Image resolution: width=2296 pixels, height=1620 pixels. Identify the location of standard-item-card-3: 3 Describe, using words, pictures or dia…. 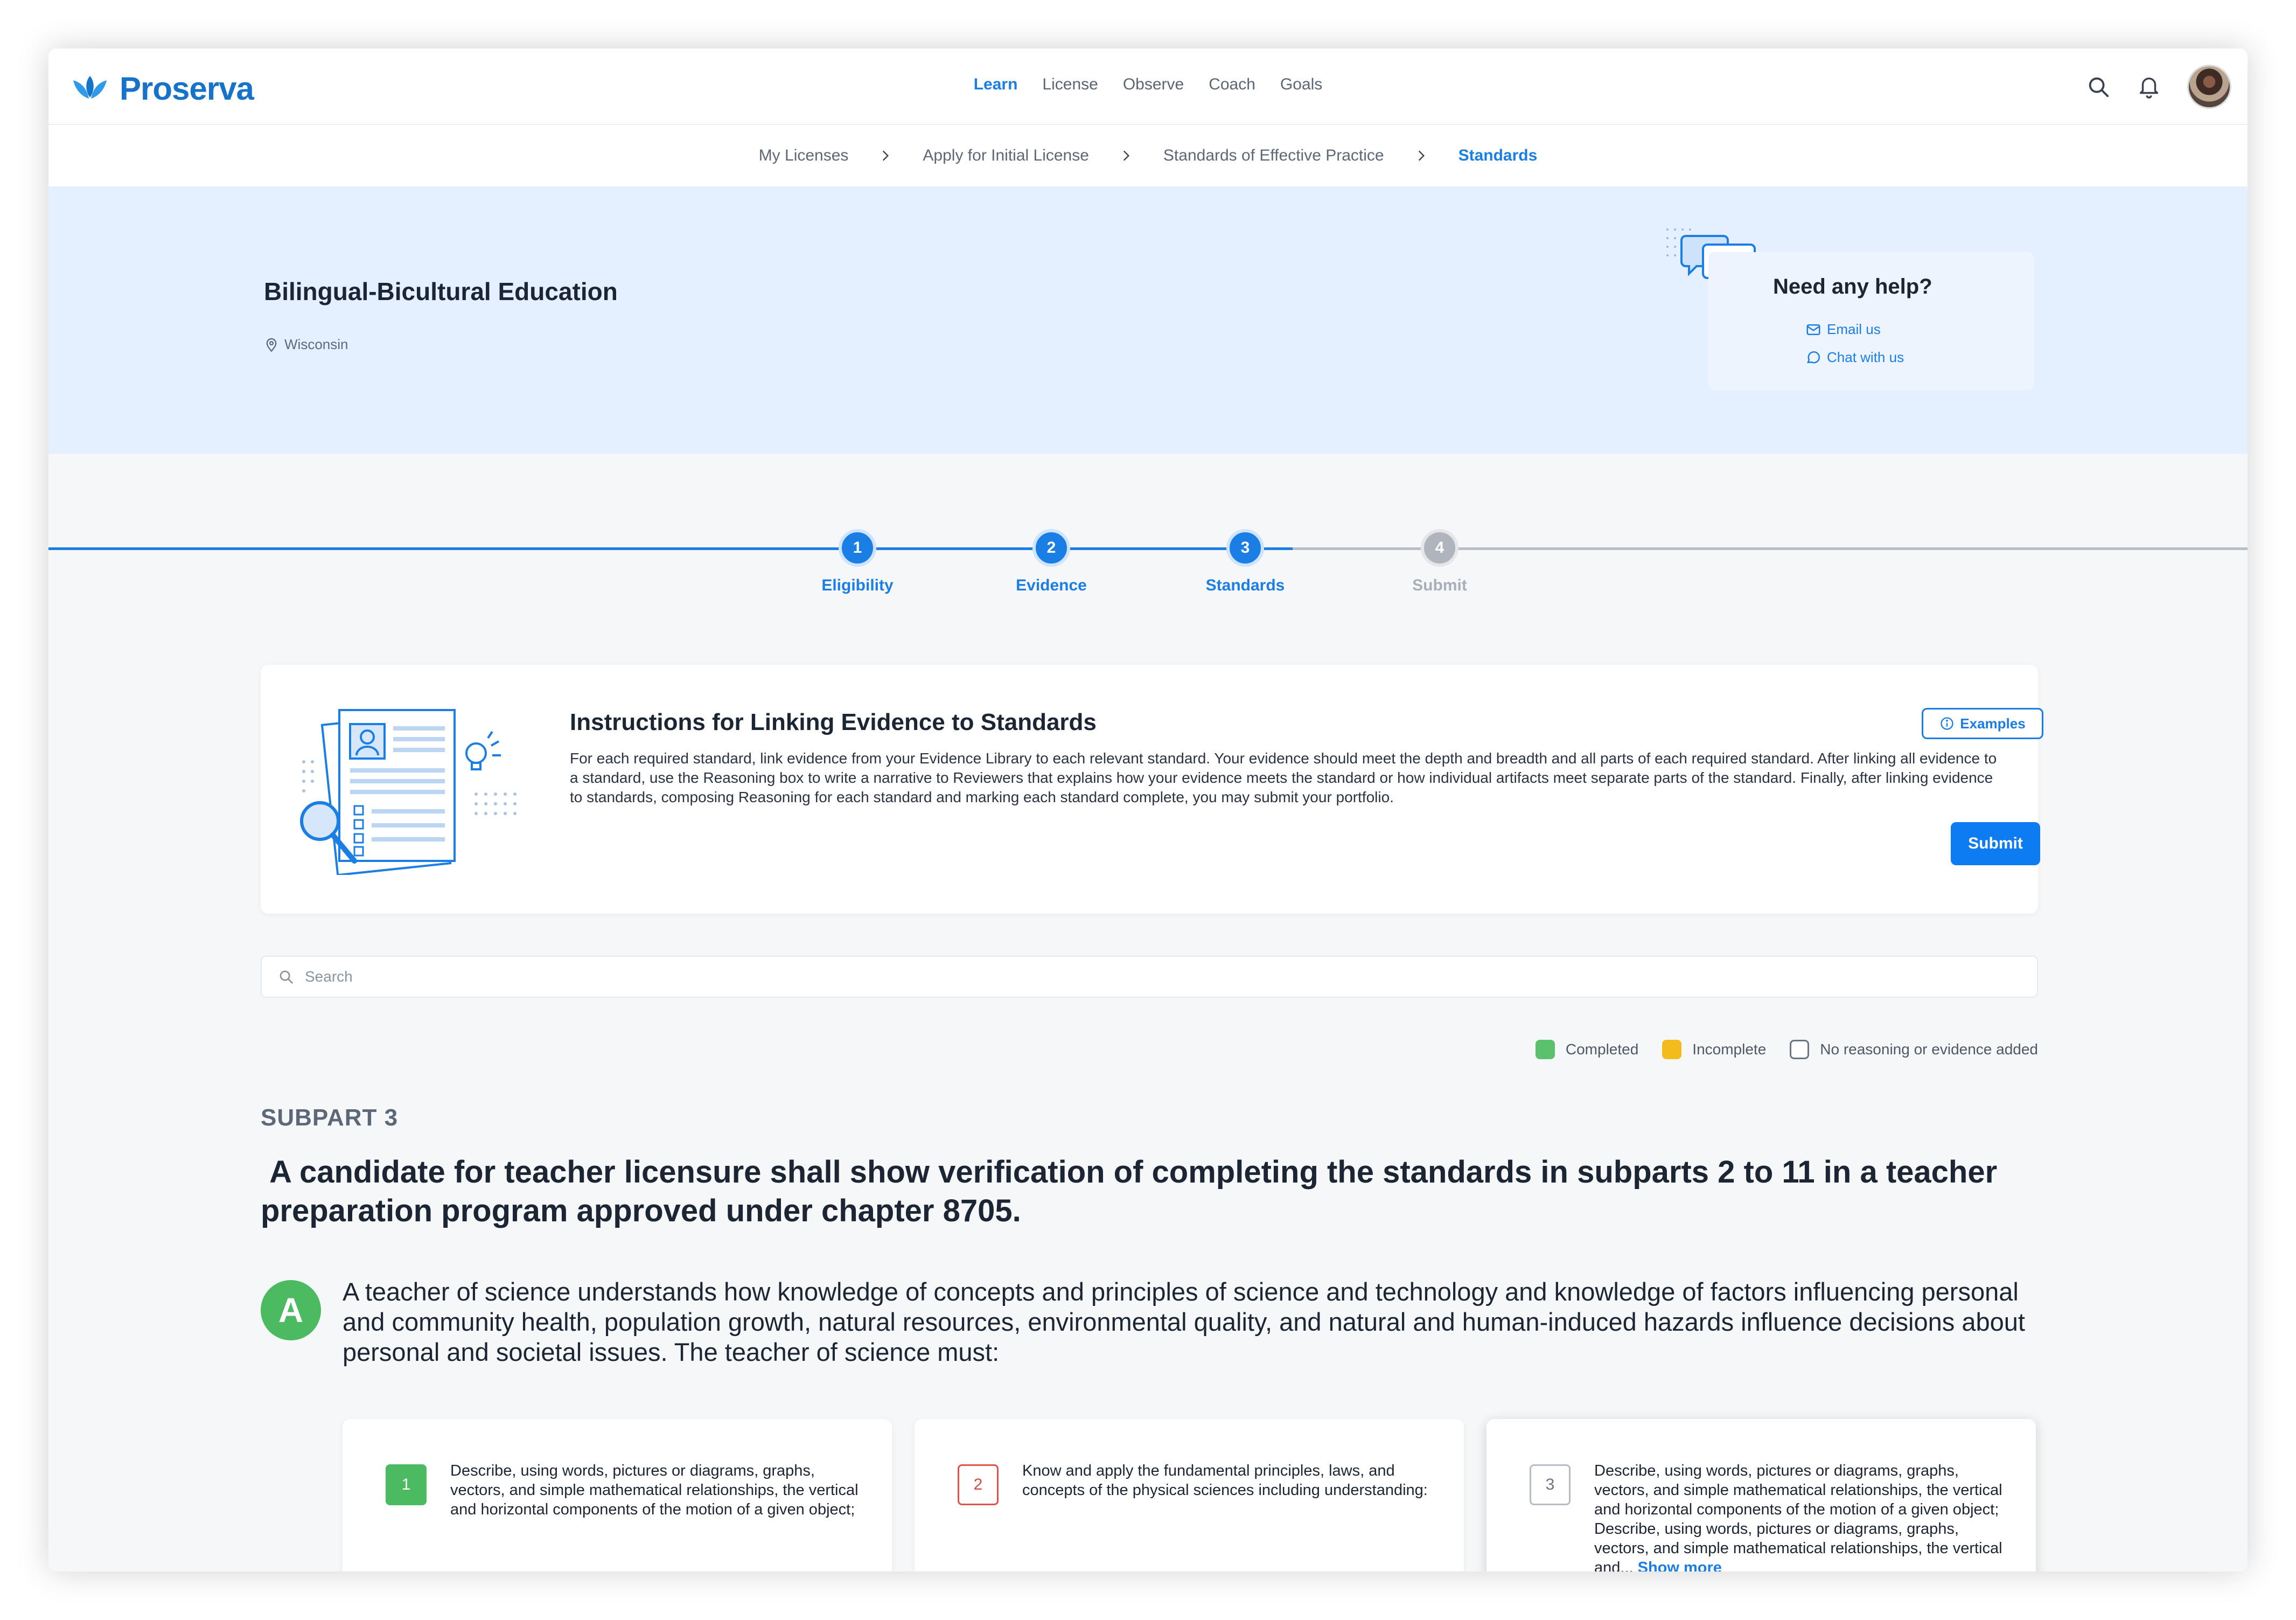
(1761, 1495).